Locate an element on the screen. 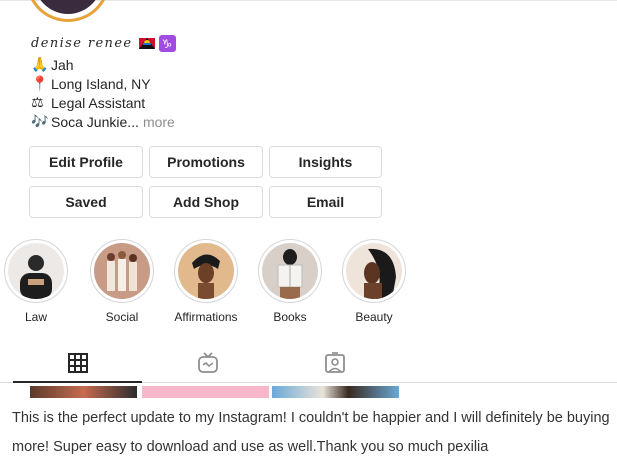 Image resolution: width=617 pixels, height=462 pixels. email-button: Email is located at coordinates (325, 202).